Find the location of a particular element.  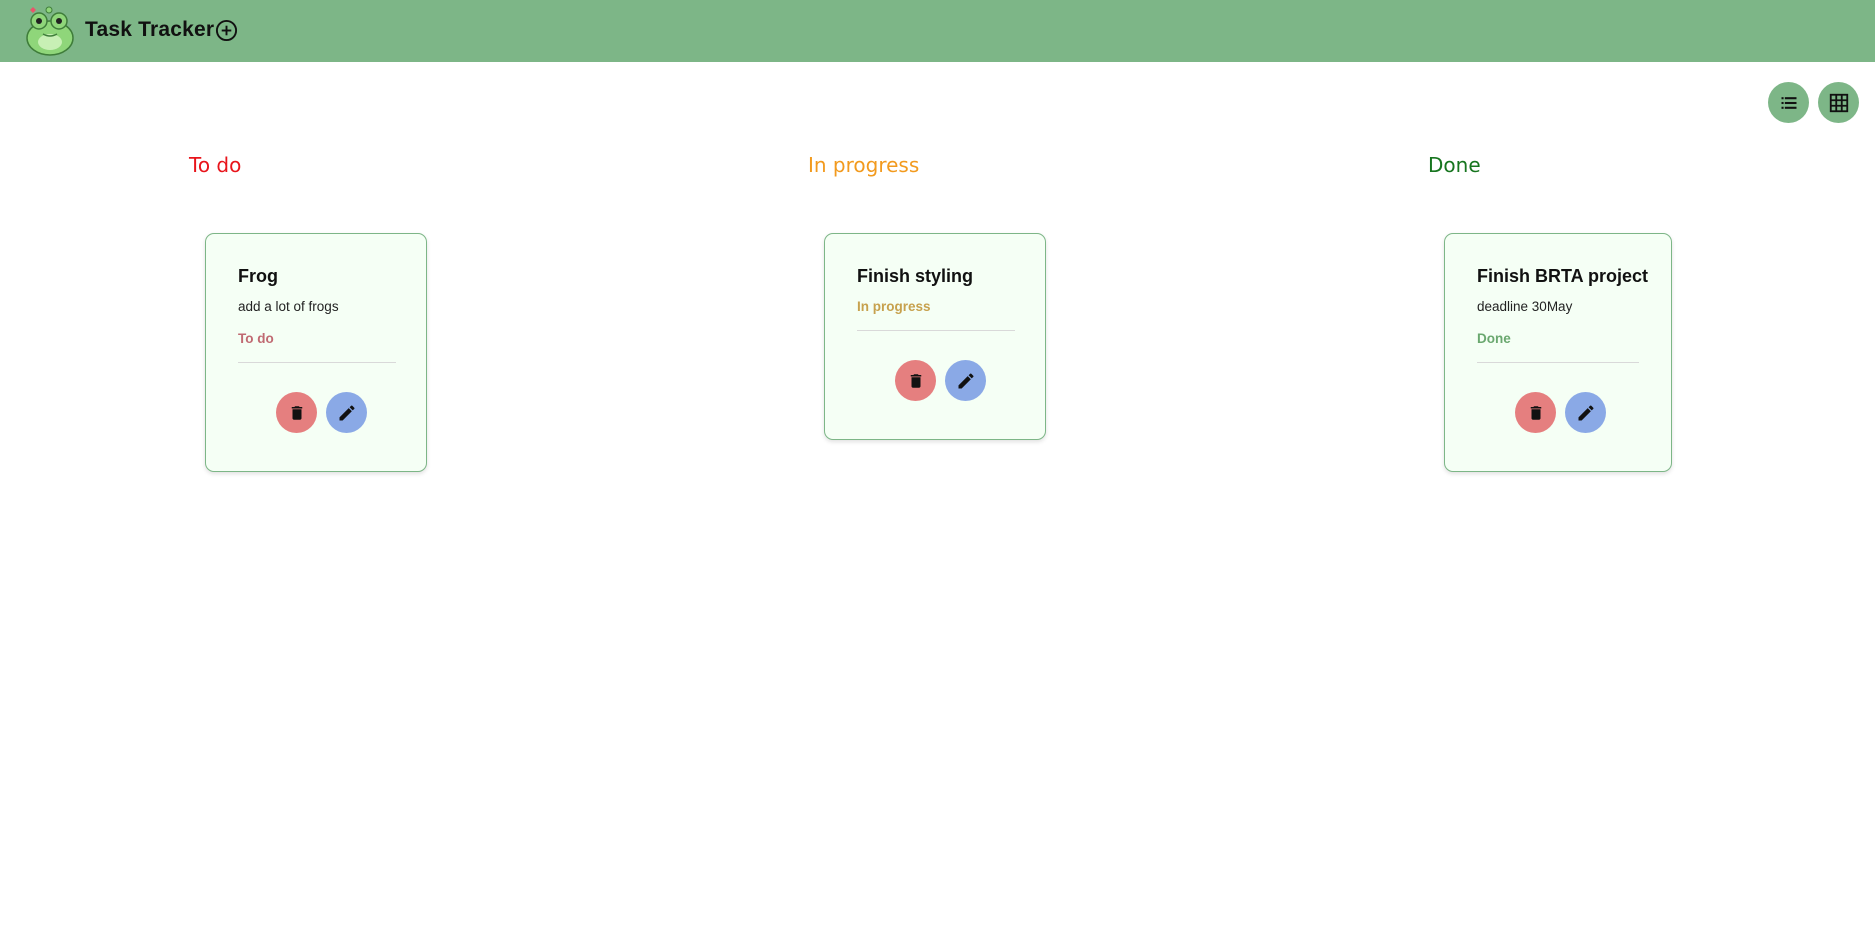

column-title-done: Done is located at coordinates (1454, 165).